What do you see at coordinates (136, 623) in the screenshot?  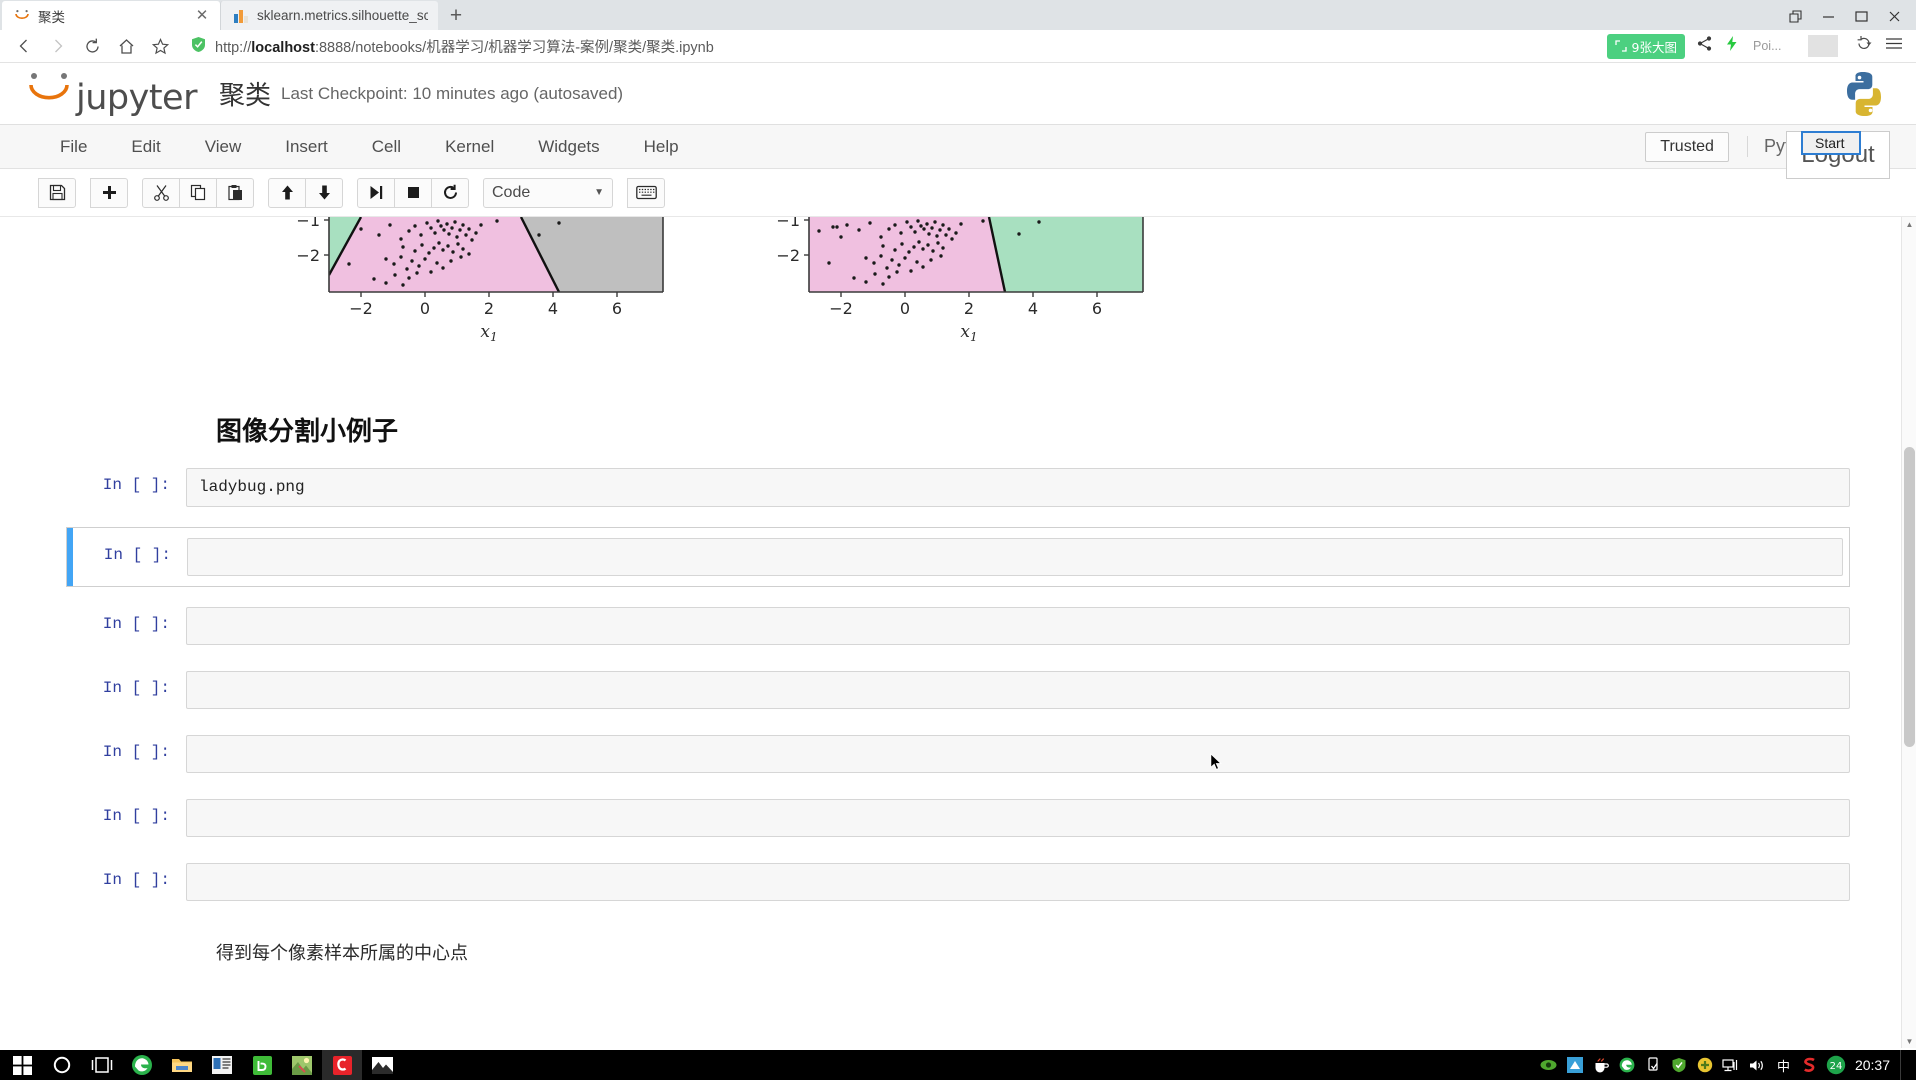 I see `cell-prompt: In [ ]:` at bounding box center [136, 623].